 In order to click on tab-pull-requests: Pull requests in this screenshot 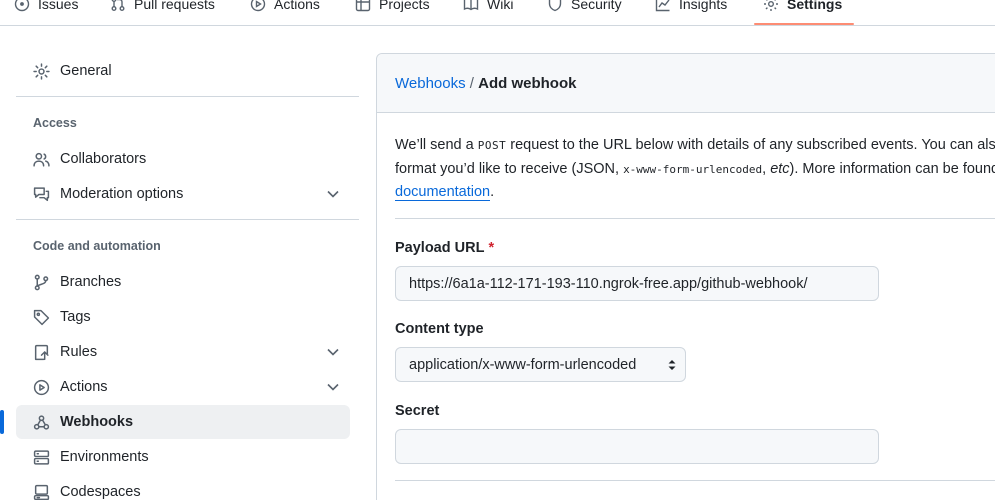, I will do `click(162, 8)`.